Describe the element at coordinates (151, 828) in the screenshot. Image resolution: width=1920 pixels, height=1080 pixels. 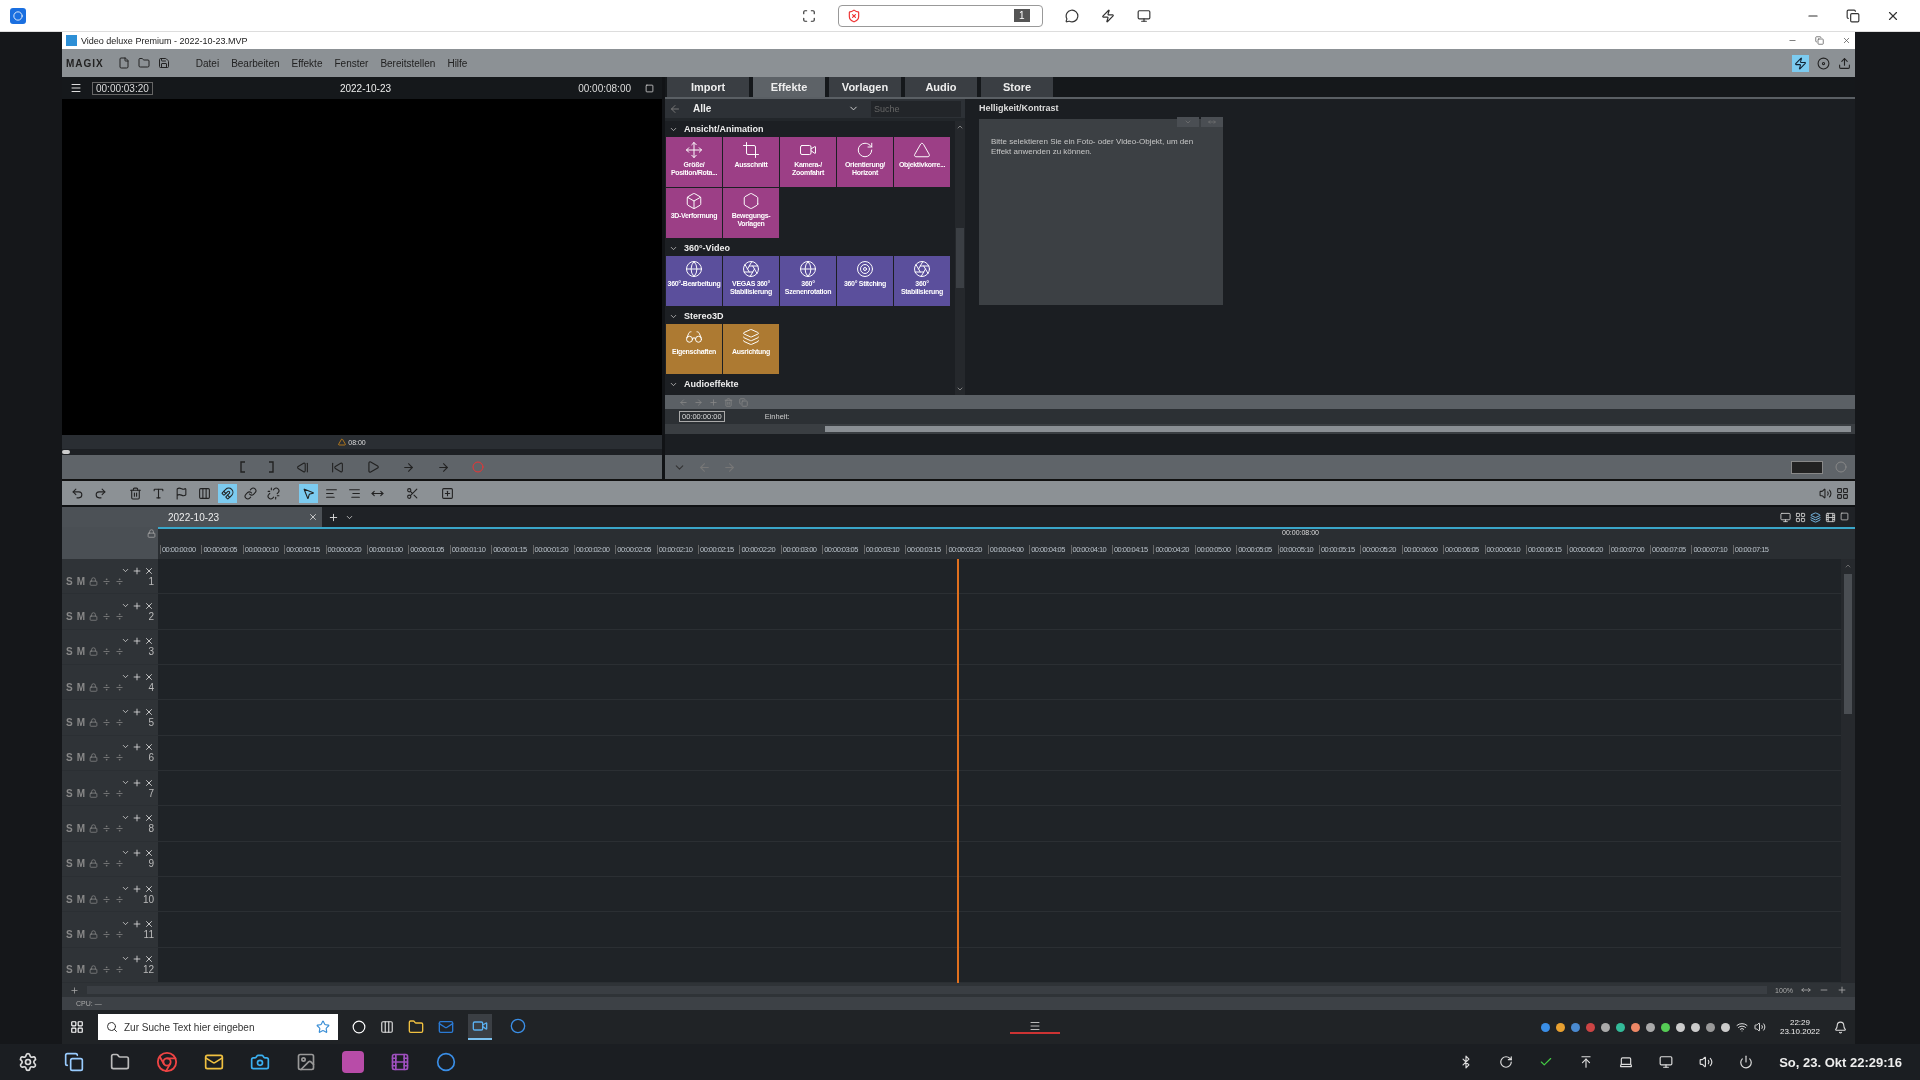
I see `track-number: 8` at that location.